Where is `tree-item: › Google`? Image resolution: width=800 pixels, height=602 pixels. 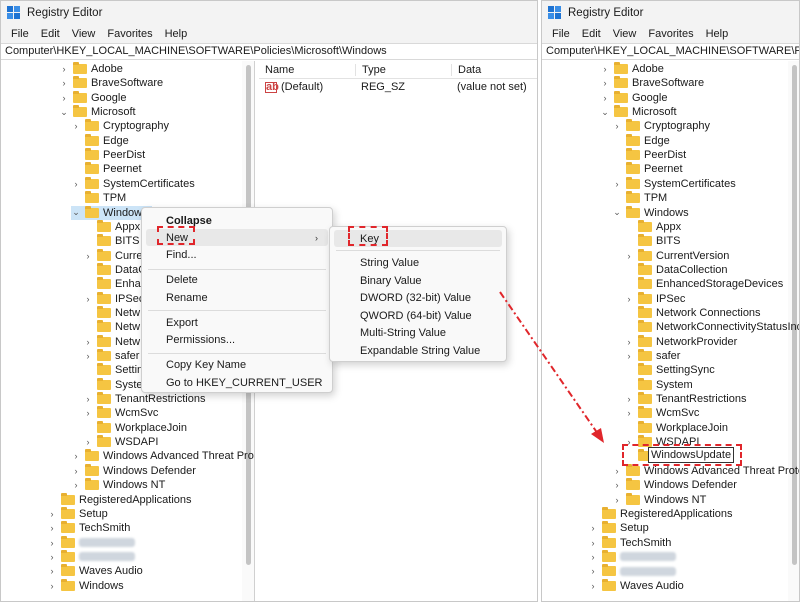 tree-item: › Google is located at coordinates (633, 97).